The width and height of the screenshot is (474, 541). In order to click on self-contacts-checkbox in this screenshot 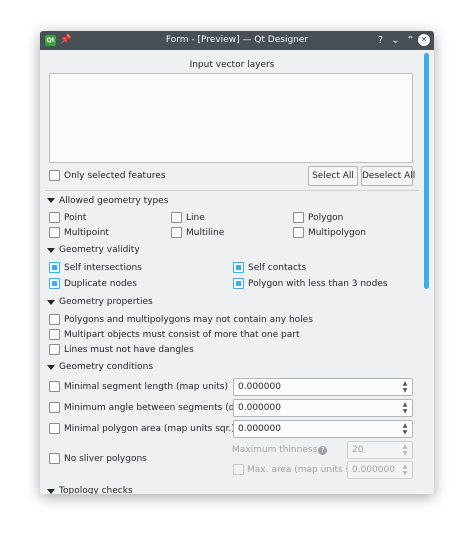, I will do `click(238, 267)`.